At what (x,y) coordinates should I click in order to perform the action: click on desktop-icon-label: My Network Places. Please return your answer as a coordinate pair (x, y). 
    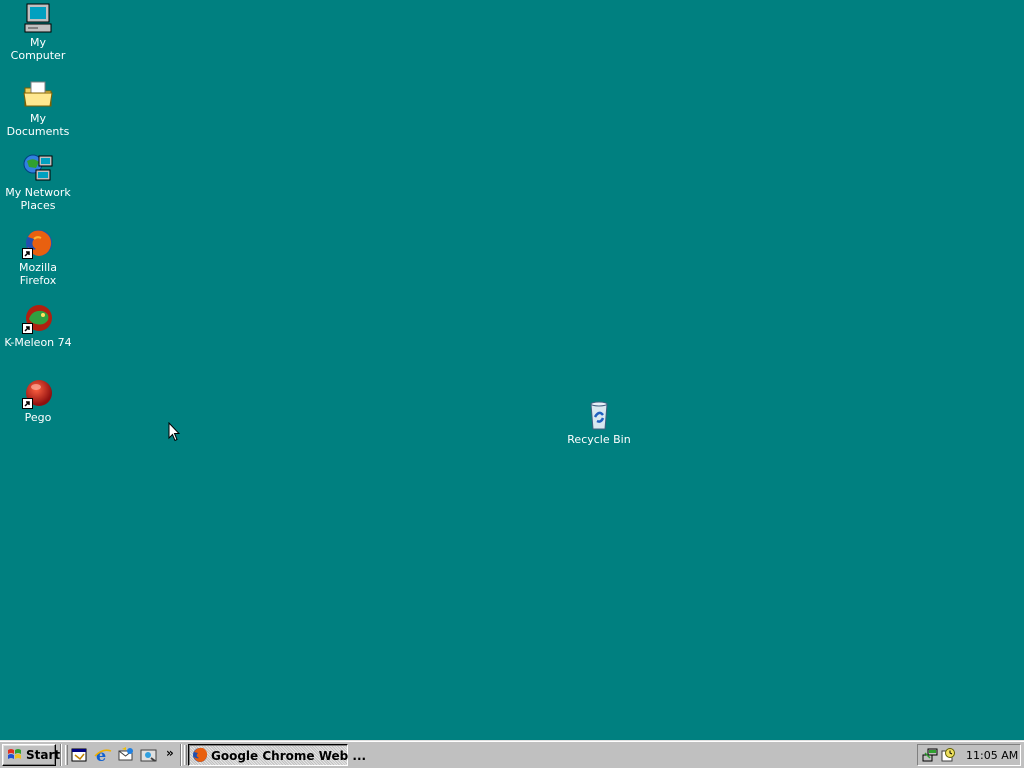
    Looking at the image, I should click on (38, 199).